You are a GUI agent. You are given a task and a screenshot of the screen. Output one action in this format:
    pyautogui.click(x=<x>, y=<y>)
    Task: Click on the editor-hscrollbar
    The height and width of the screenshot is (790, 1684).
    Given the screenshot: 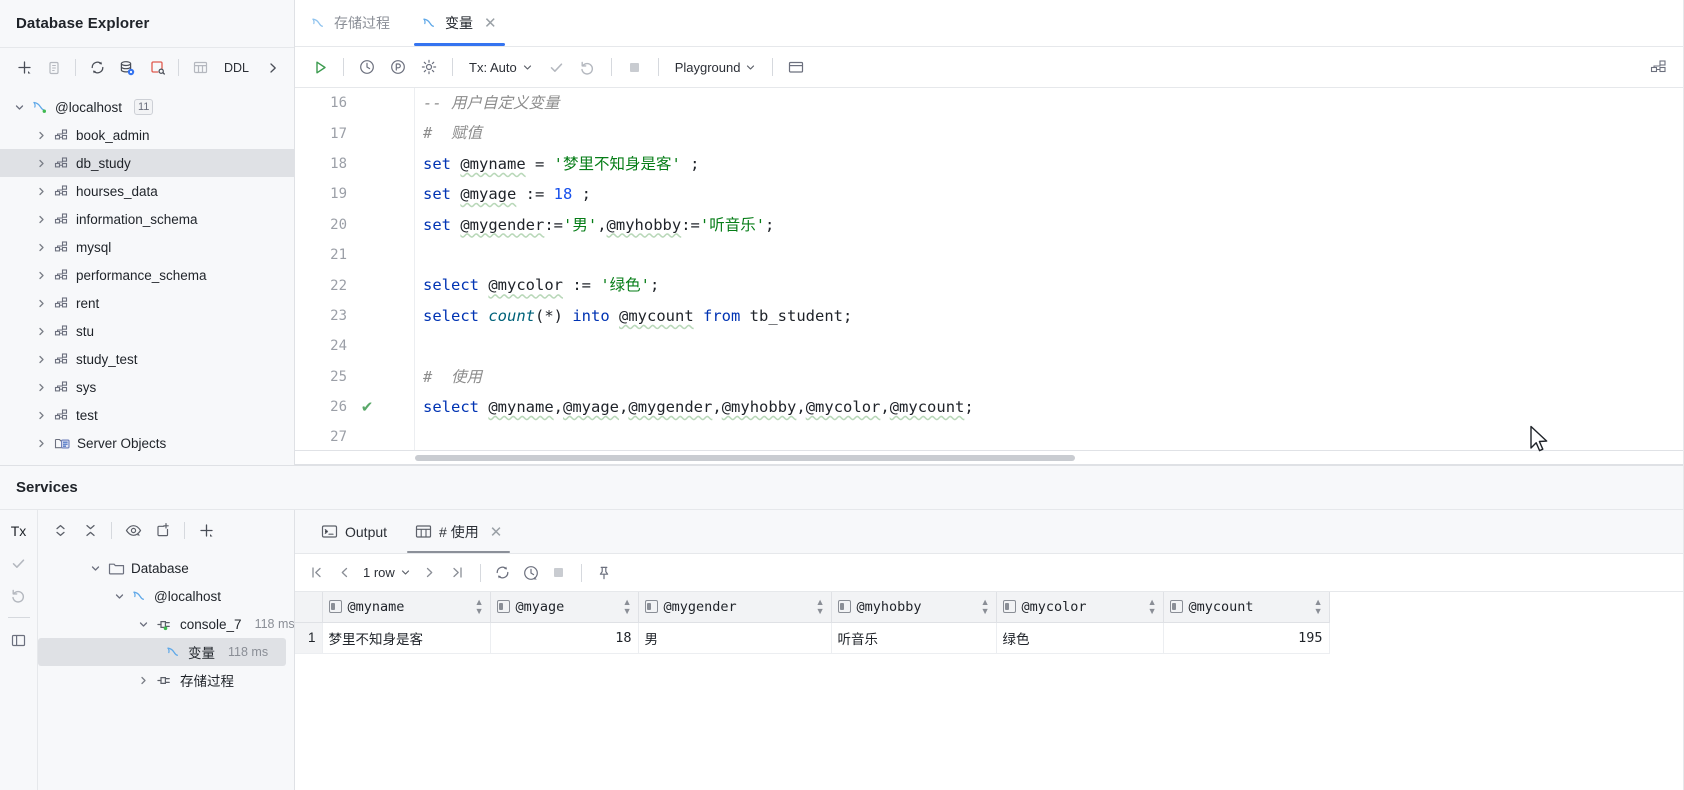 What is the action you would take?
    pyautogui.click(x=989, y=458)
    